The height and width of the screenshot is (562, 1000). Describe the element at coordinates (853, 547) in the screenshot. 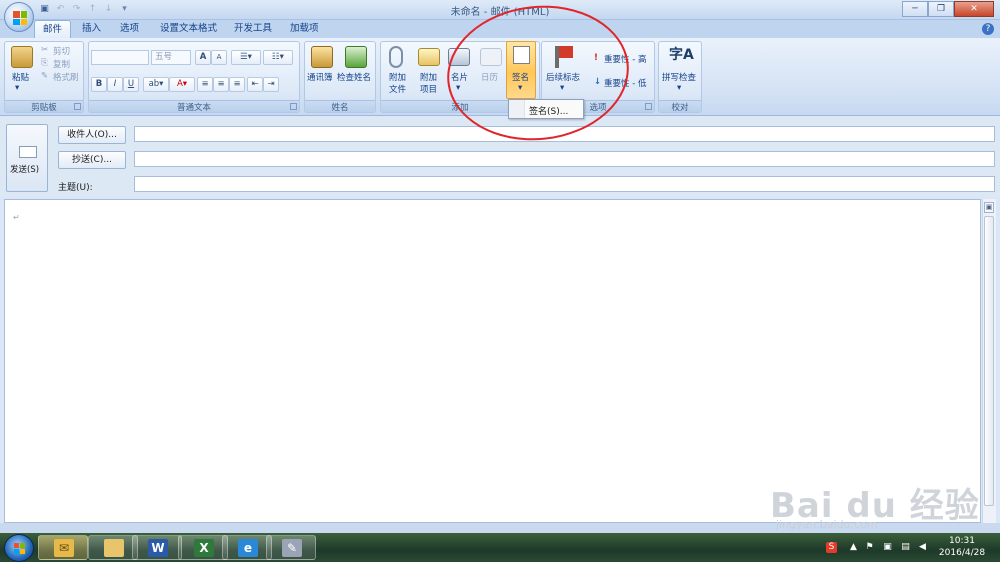

I see `tray-expand-icon: ▲` at that location.